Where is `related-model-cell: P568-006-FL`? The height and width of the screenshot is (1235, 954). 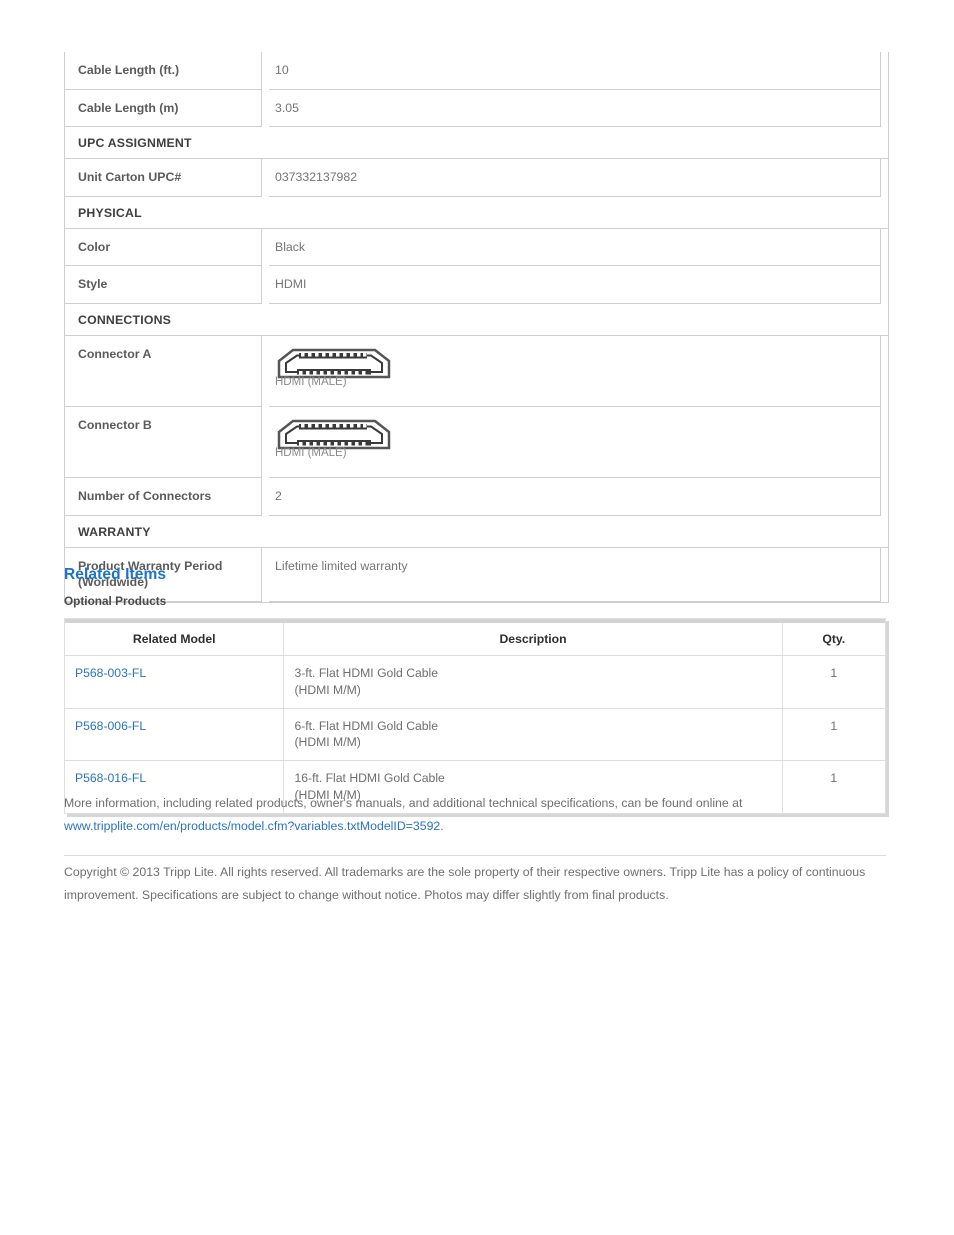
related-model-cell: P568-006-FL is located at coordinates (174, 734).